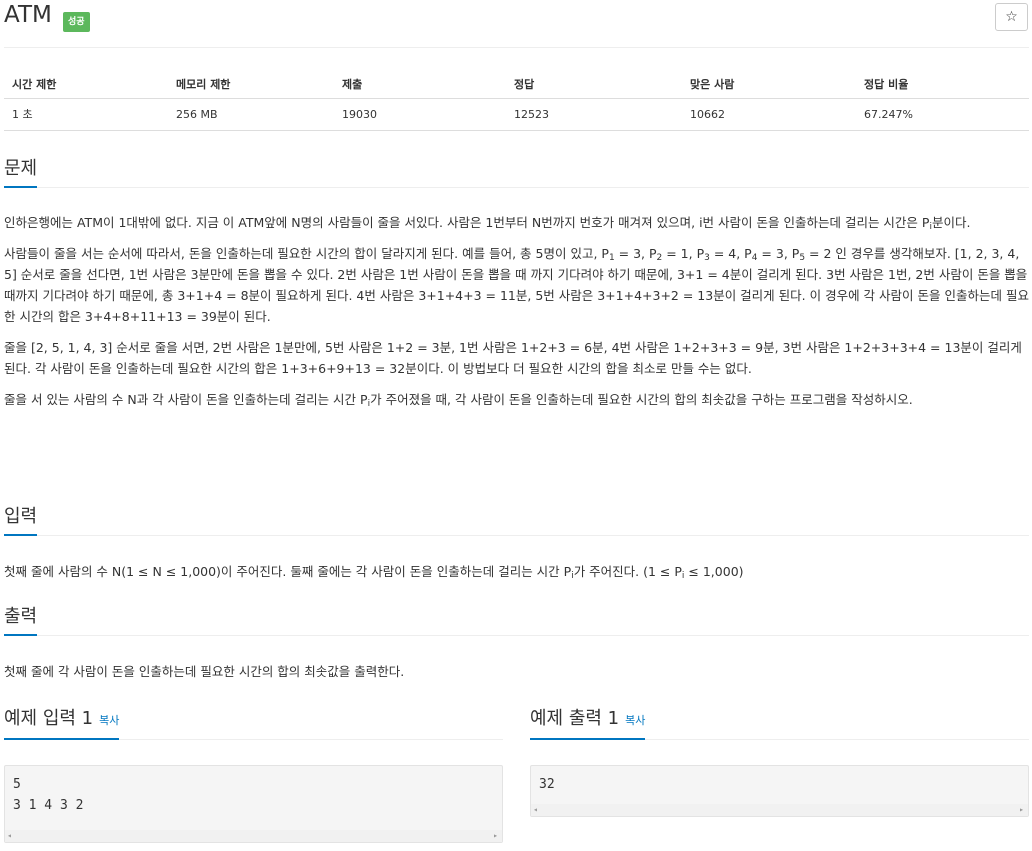  What do you see at coordinates (779, 763) in the screenshot?
I see `sample-output-panel: 예제 출력 1 복사 32 ◂ ▸` at bounding box center [779, 763].